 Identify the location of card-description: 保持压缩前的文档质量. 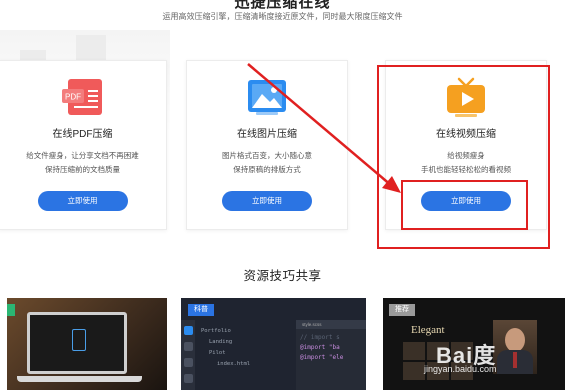
(82, 169).